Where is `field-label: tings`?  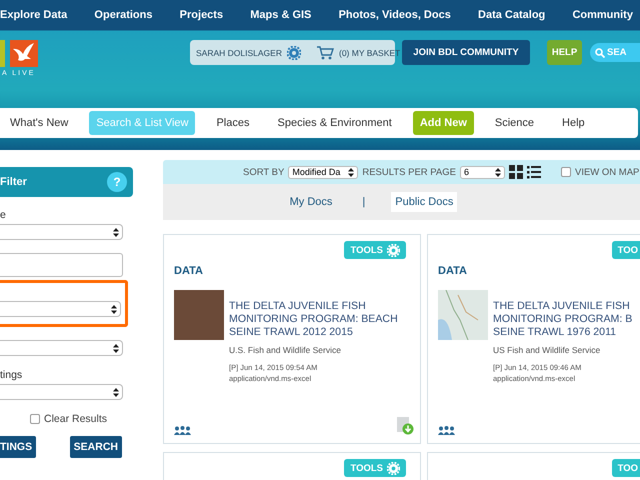
field-label: tings is located at coordinates (12, 375).